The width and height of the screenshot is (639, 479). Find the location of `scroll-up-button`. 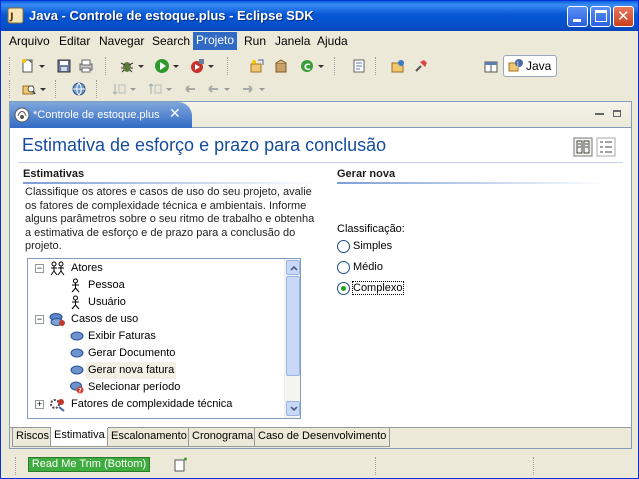

scroll-up-button is located at coordinates (293, 267).